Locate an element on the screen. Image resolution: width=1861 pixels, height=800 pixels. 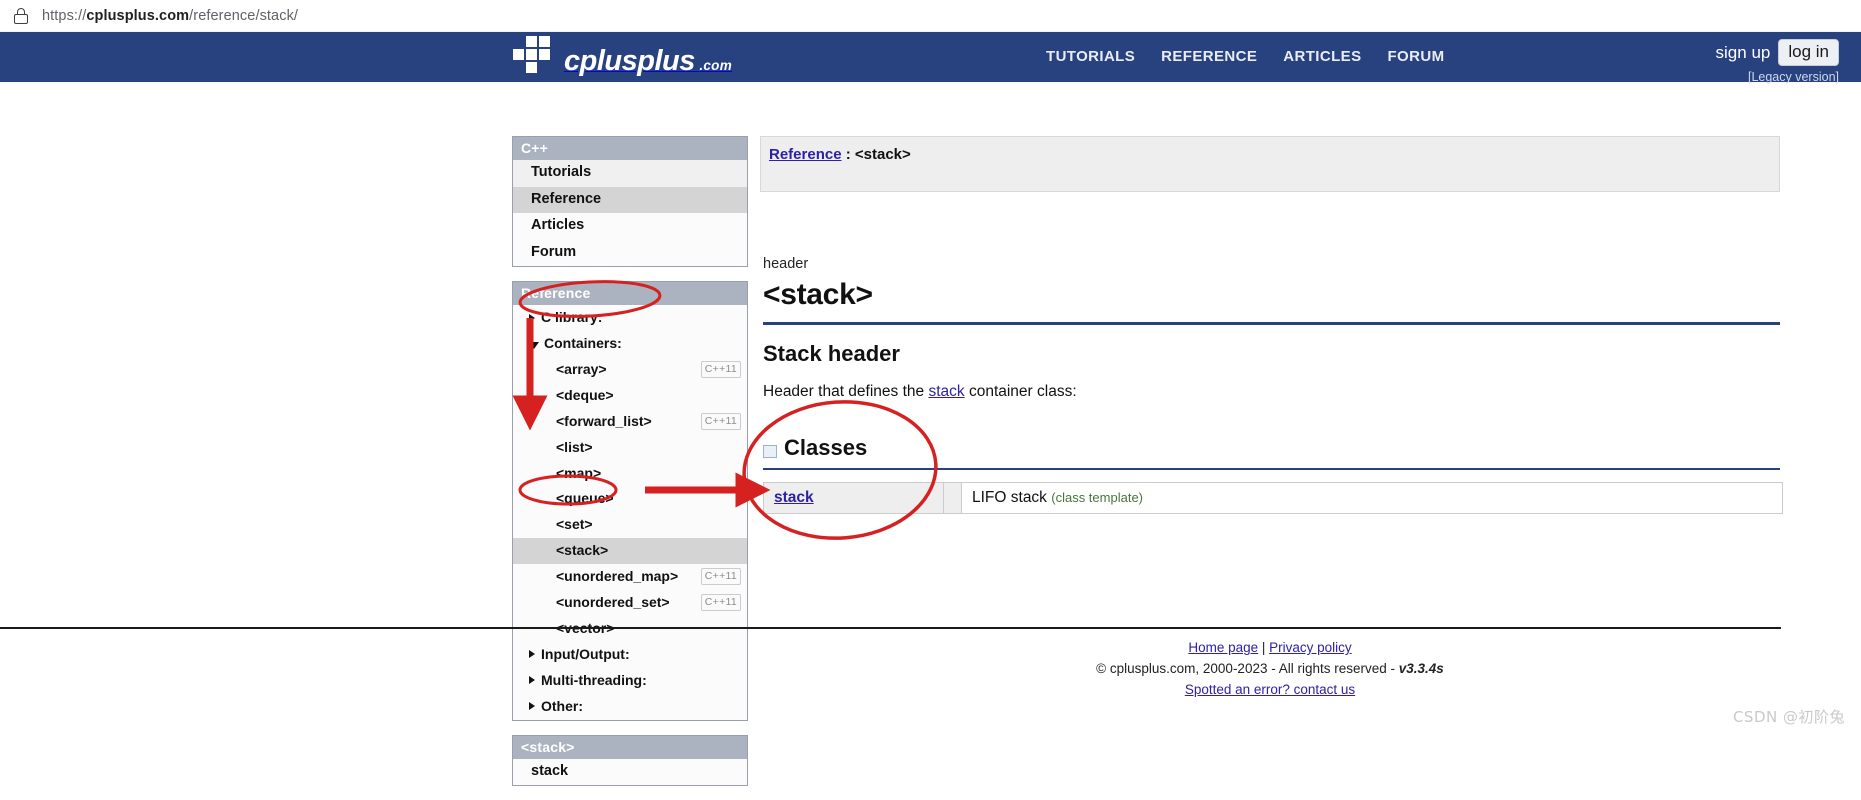
tree-item-stack: <stack> is located at coordinates (630, 551).